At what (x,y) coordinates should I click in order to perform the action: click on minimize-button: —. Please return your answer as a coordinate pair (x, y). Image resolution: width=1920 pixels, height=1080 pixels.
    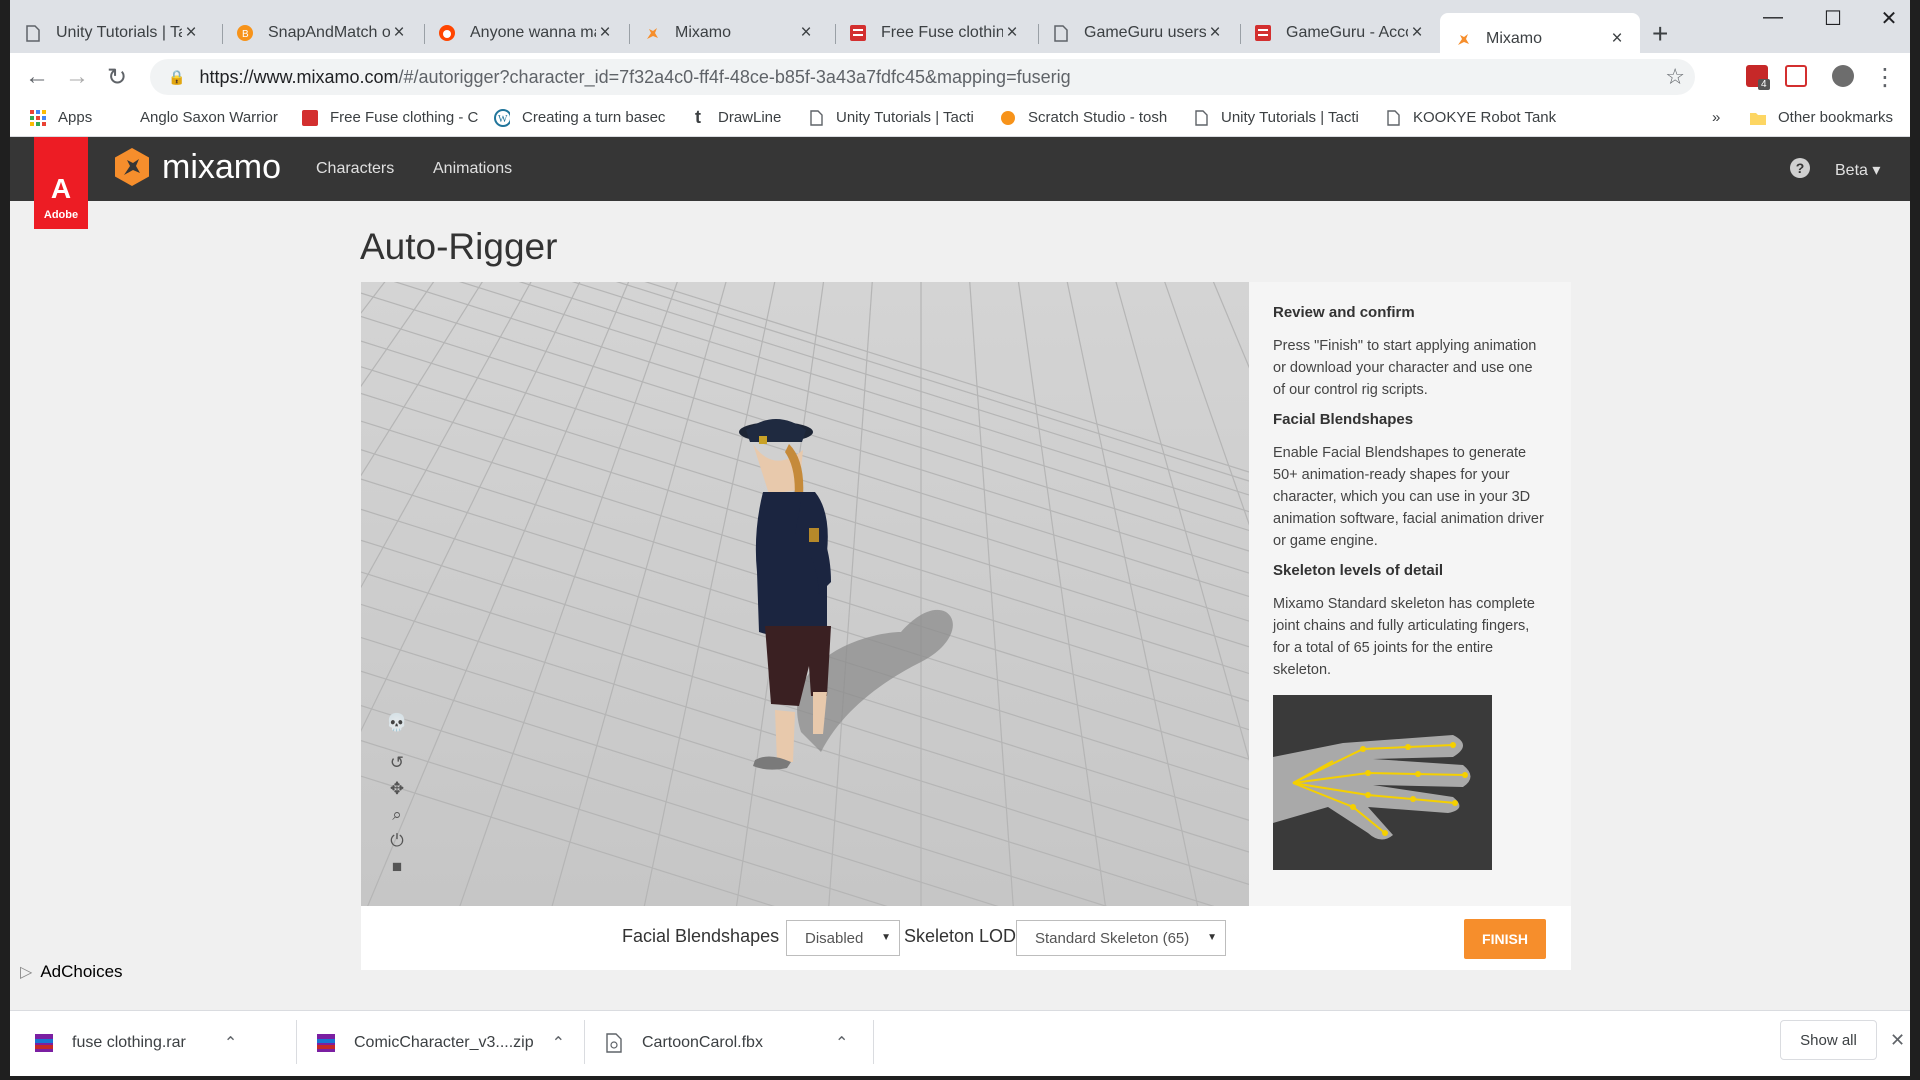
    Looking at the image, I should click on (1773, 17).